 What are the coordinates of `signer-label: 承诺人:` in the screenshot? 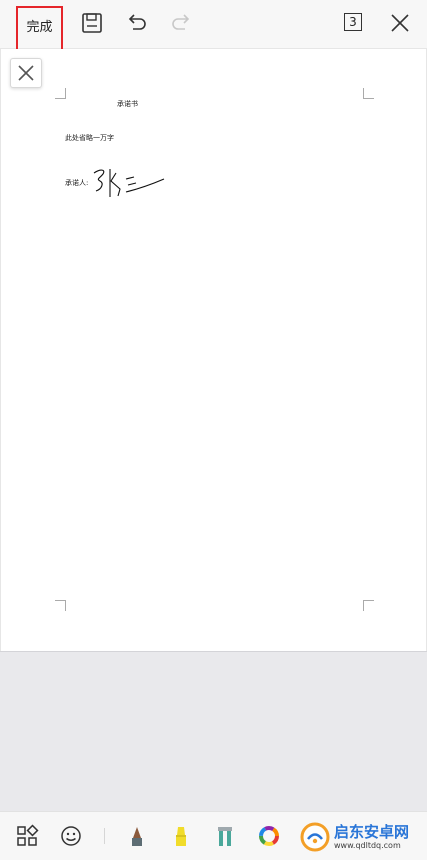 It's located at (77, 183).